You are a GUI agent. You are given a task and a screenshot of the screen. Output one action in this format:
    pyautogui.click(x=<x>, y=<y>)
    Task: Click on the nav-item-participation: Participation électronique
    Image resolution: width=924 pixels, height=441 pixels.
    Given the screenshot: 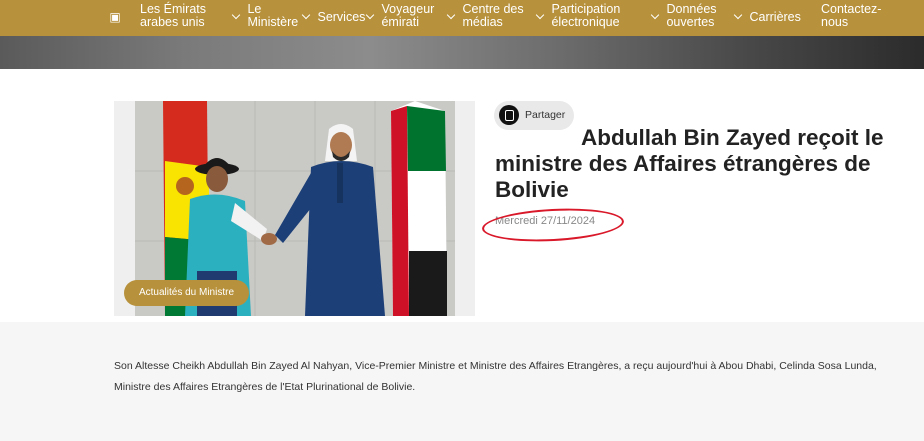 What is the action you would take?
    pyautogui.click(x=578, y=17)
    